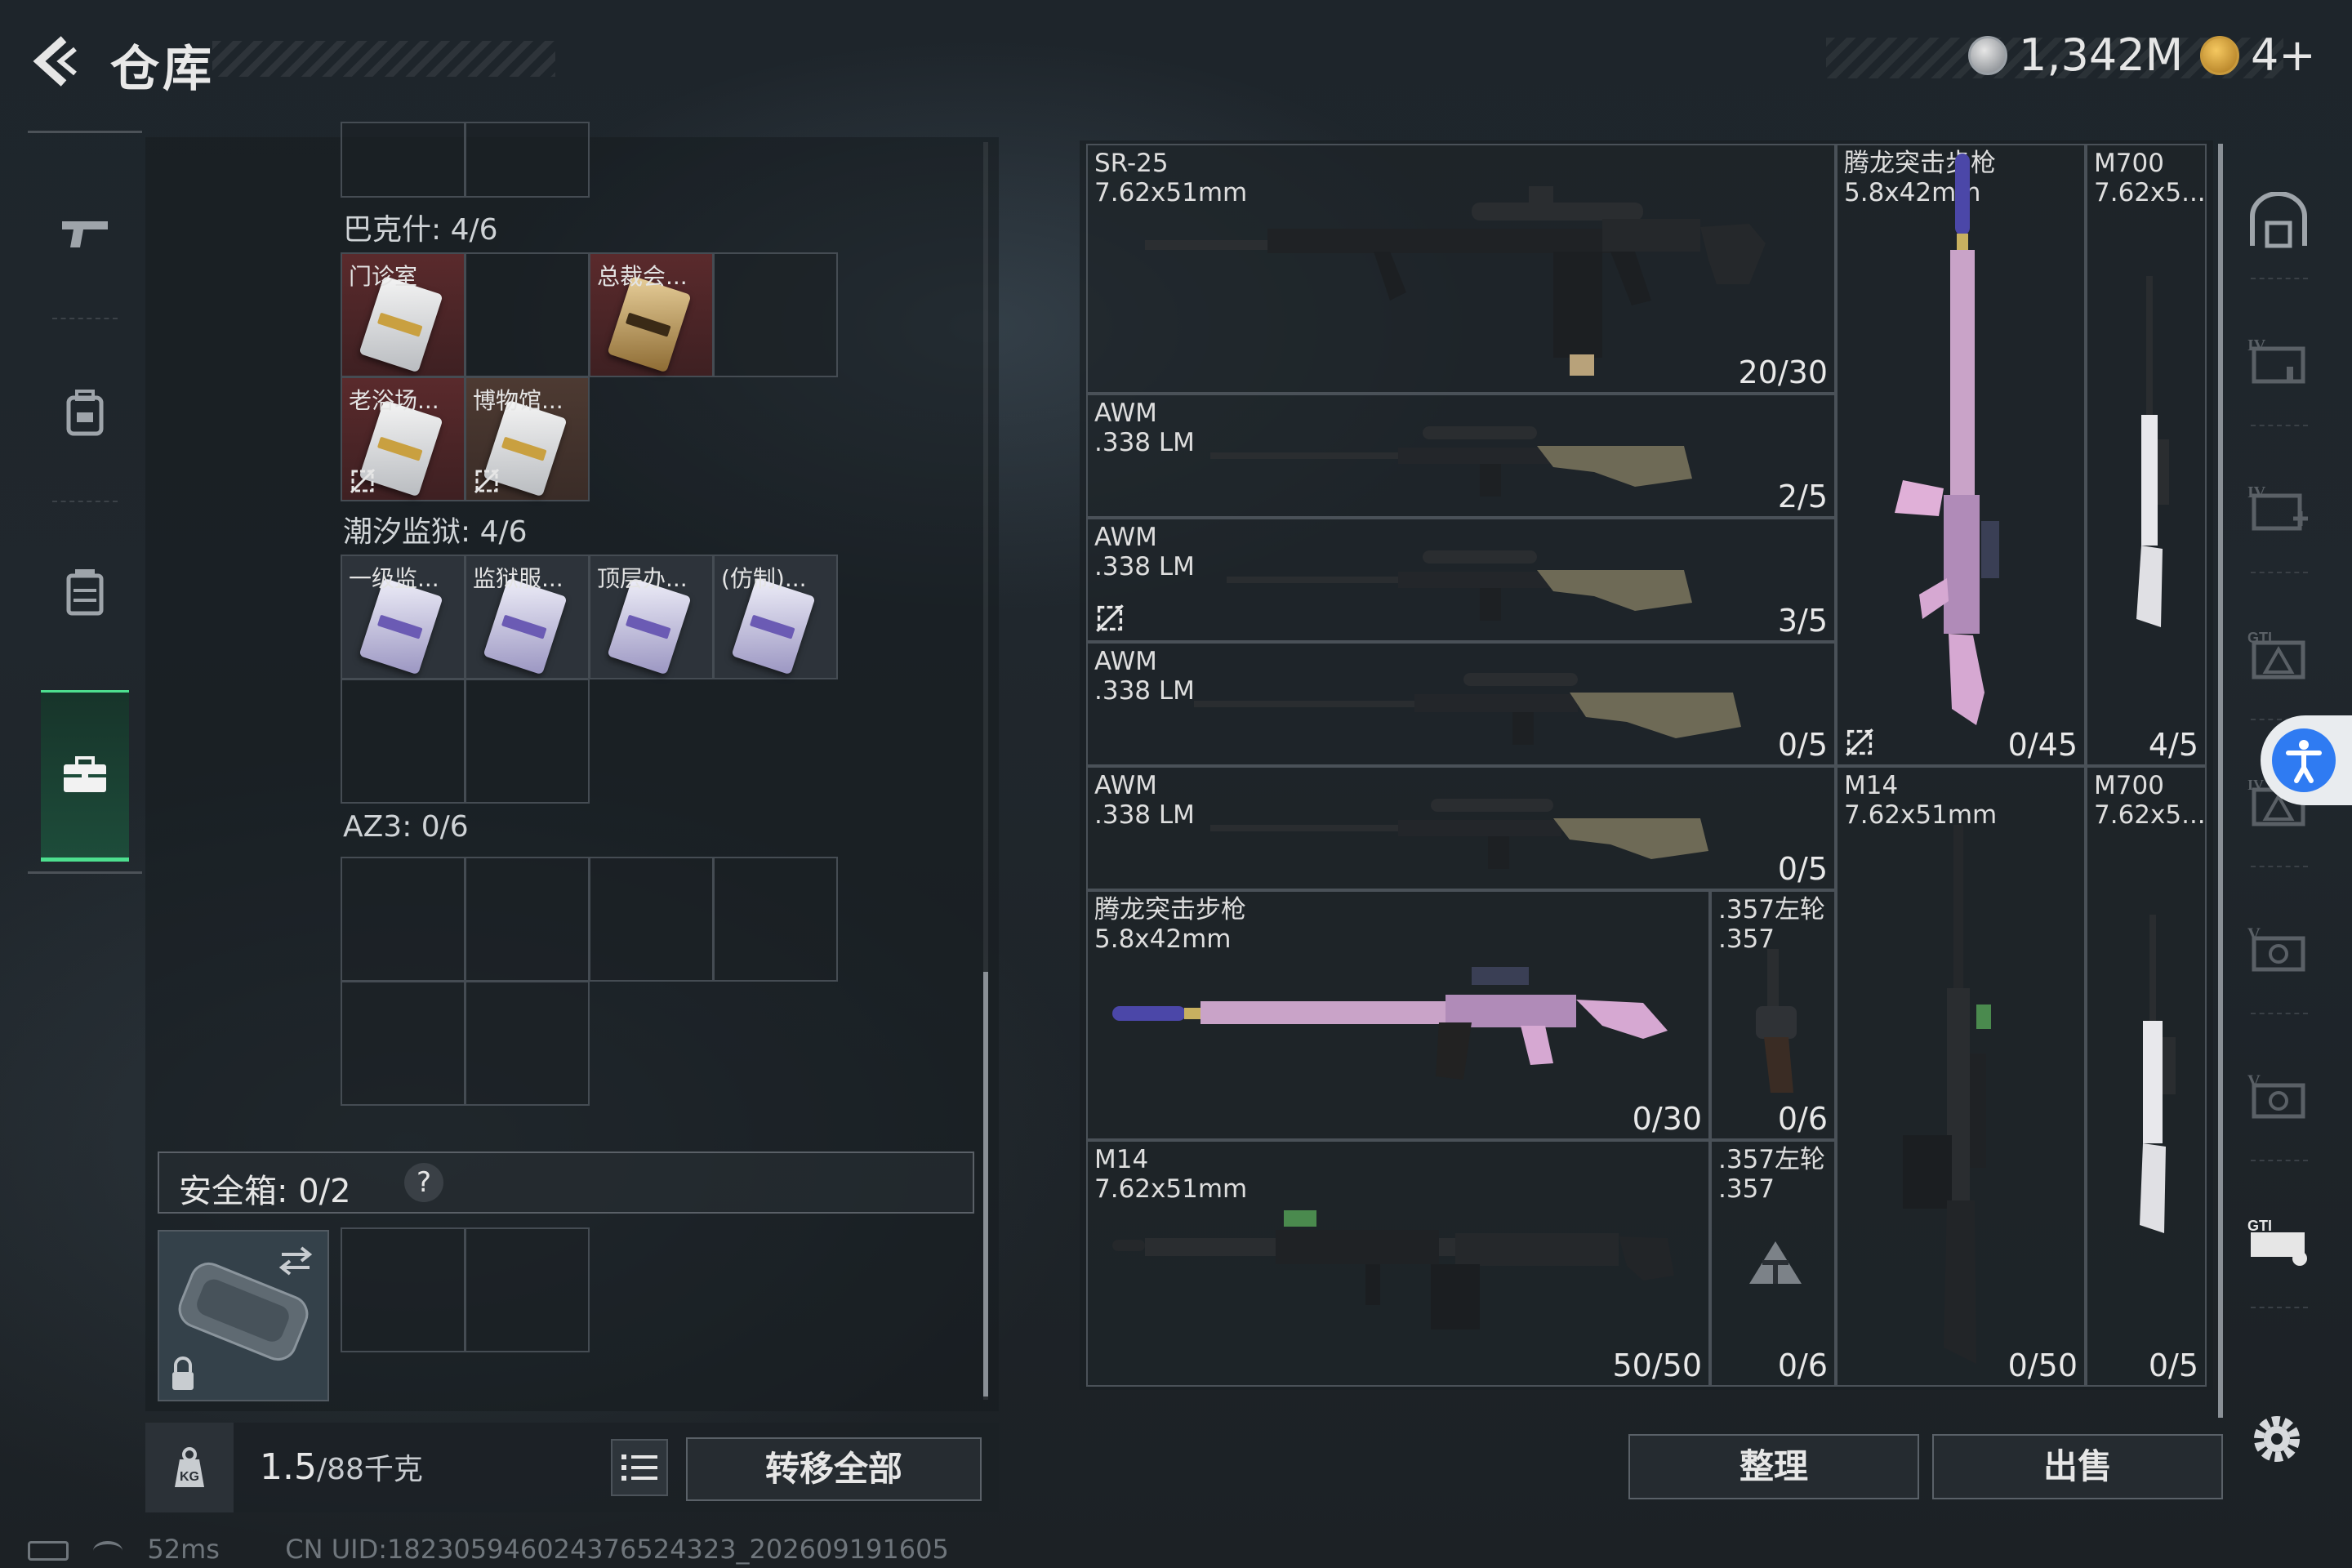 The width and height of the screenshot is (2352, 1568). Describe the element at coordinates (1461, 456) in the screenshot. I see `weapon-slot: AWM .338 LM 2/5` at that location.